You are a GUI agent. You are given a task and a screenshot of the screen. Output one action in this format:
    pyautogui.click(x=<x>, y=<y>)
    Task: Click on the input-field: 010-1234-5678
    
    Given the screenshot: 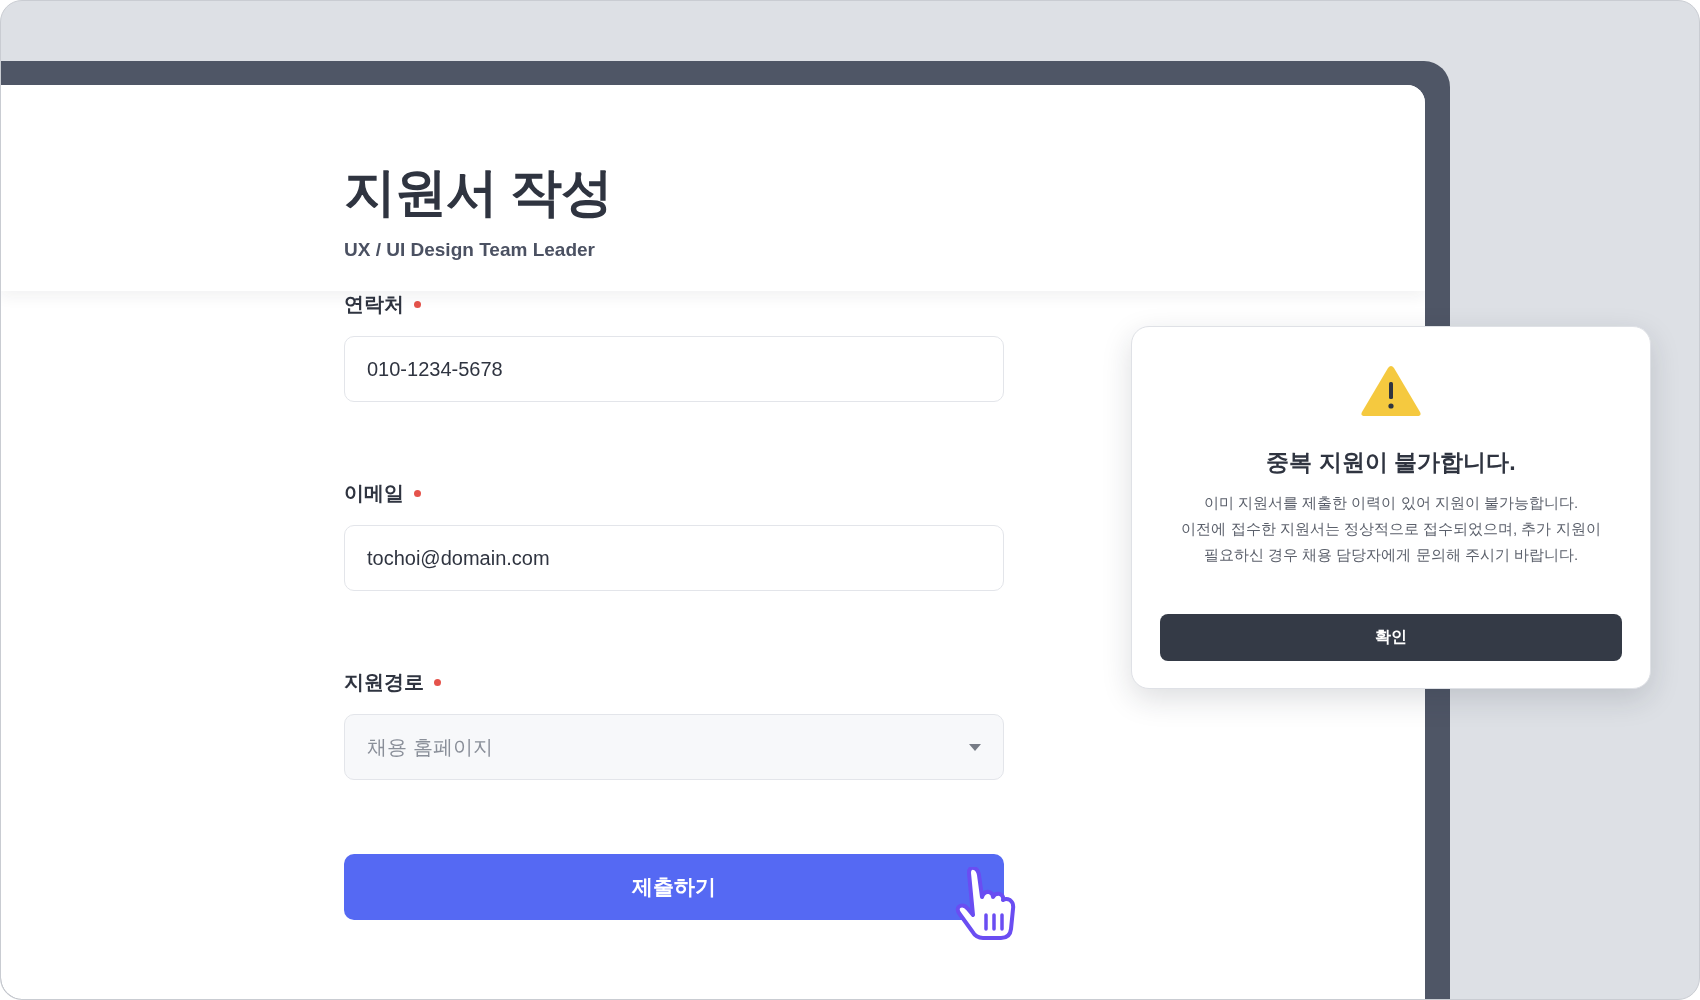 What is the action you would take?
    pyautogui.click(x=674, y=369)
    